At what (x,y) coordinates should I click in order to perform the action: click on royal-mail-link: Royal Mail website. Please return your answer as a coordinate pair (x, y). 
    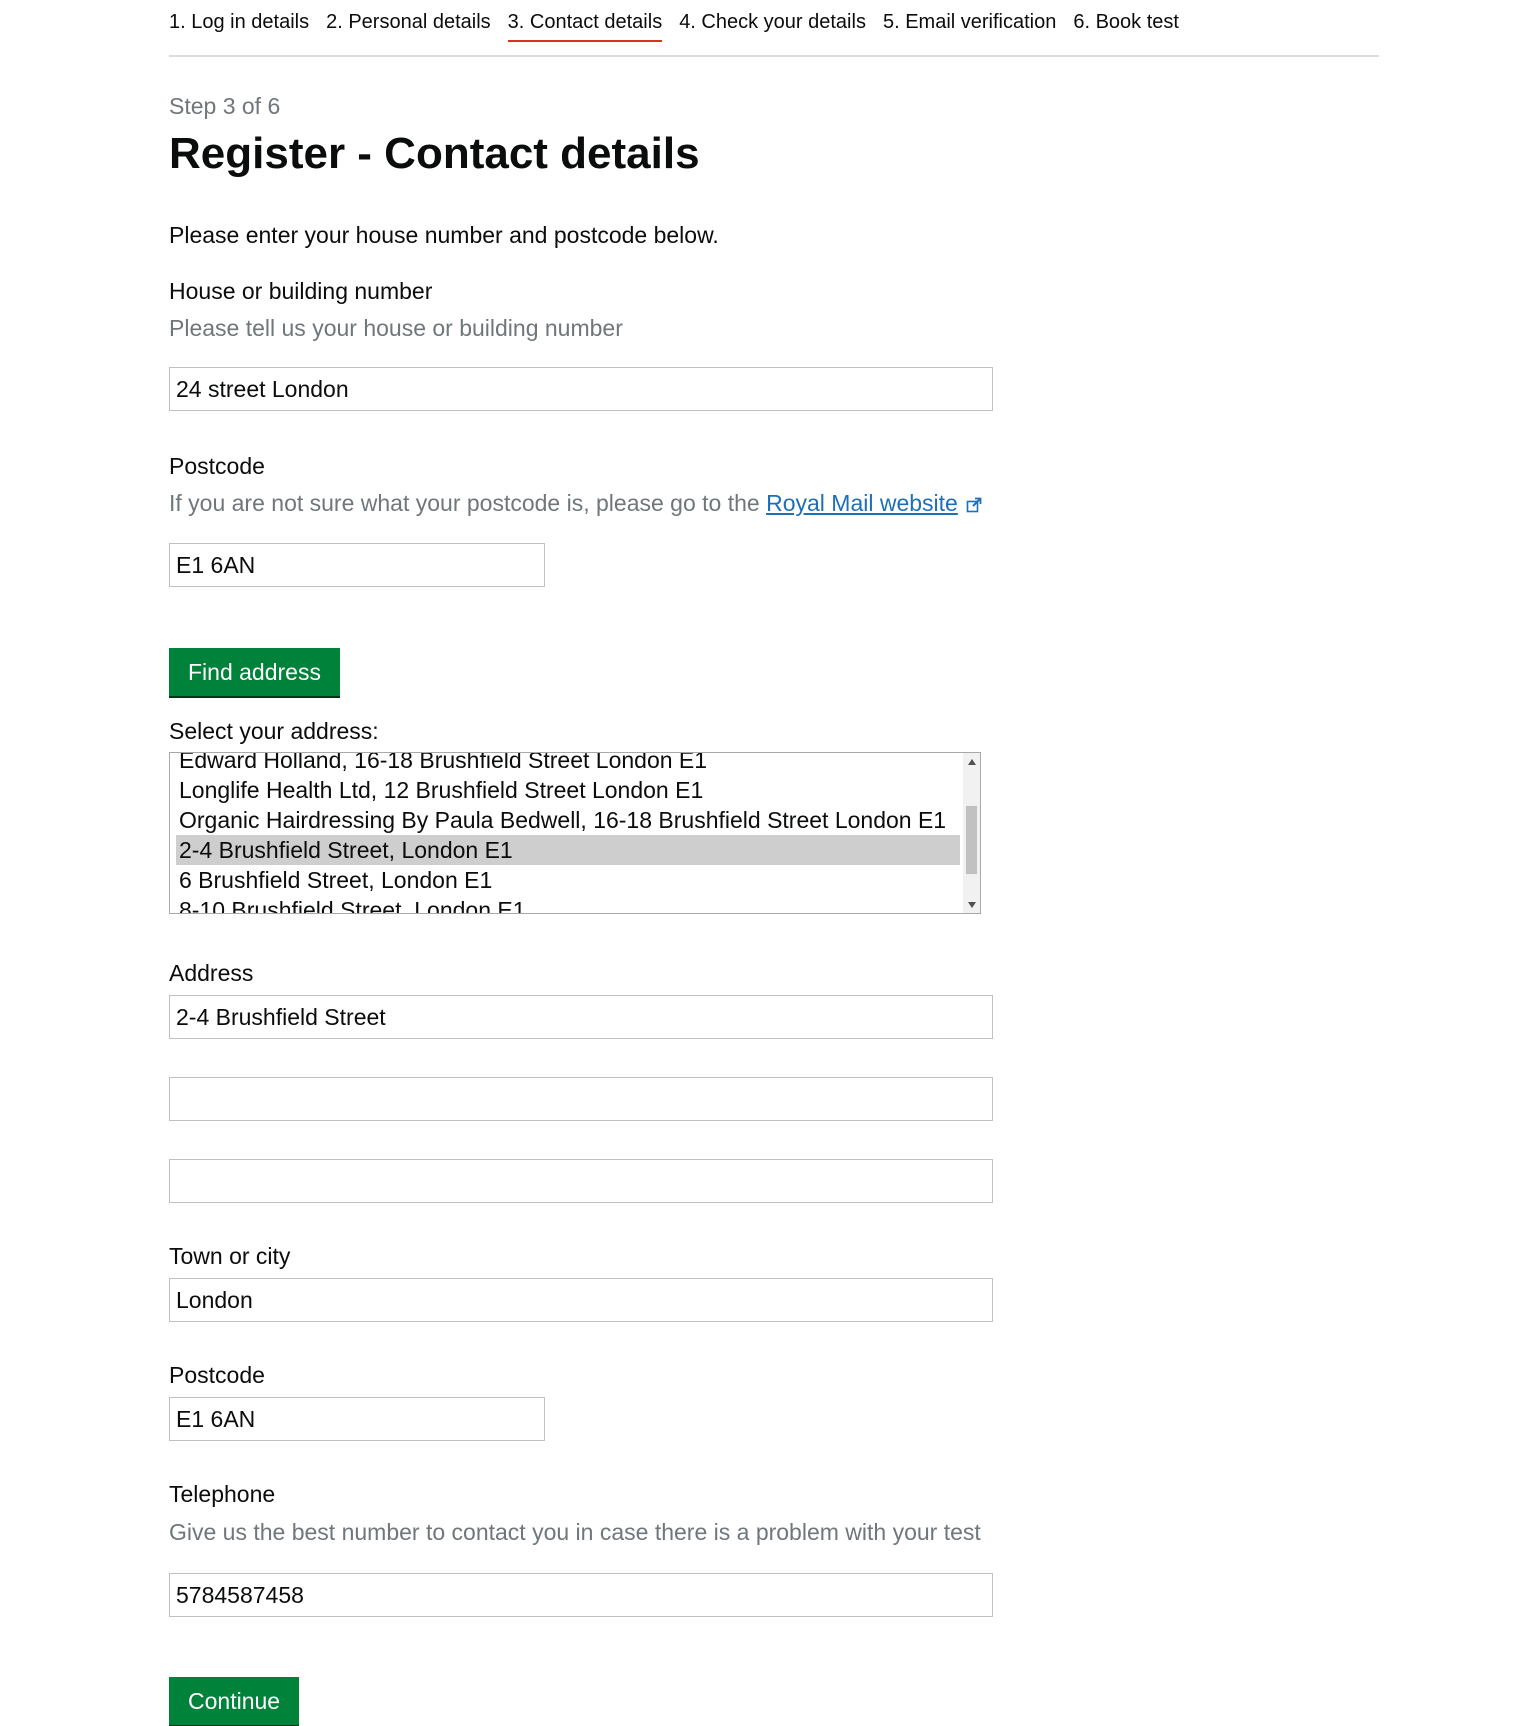
    Looking at the image, I should click on (874, 503).